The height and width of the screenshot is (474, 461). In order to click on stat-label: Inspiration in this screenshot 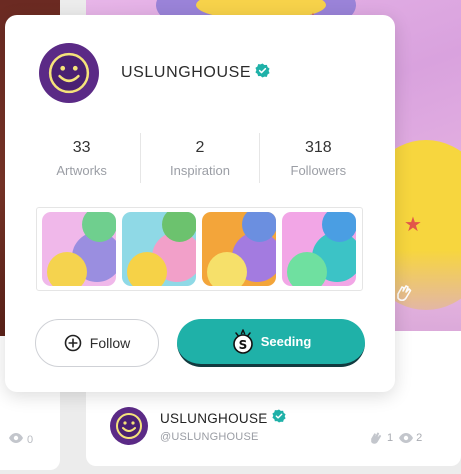, I will do `click(200, 170)`.